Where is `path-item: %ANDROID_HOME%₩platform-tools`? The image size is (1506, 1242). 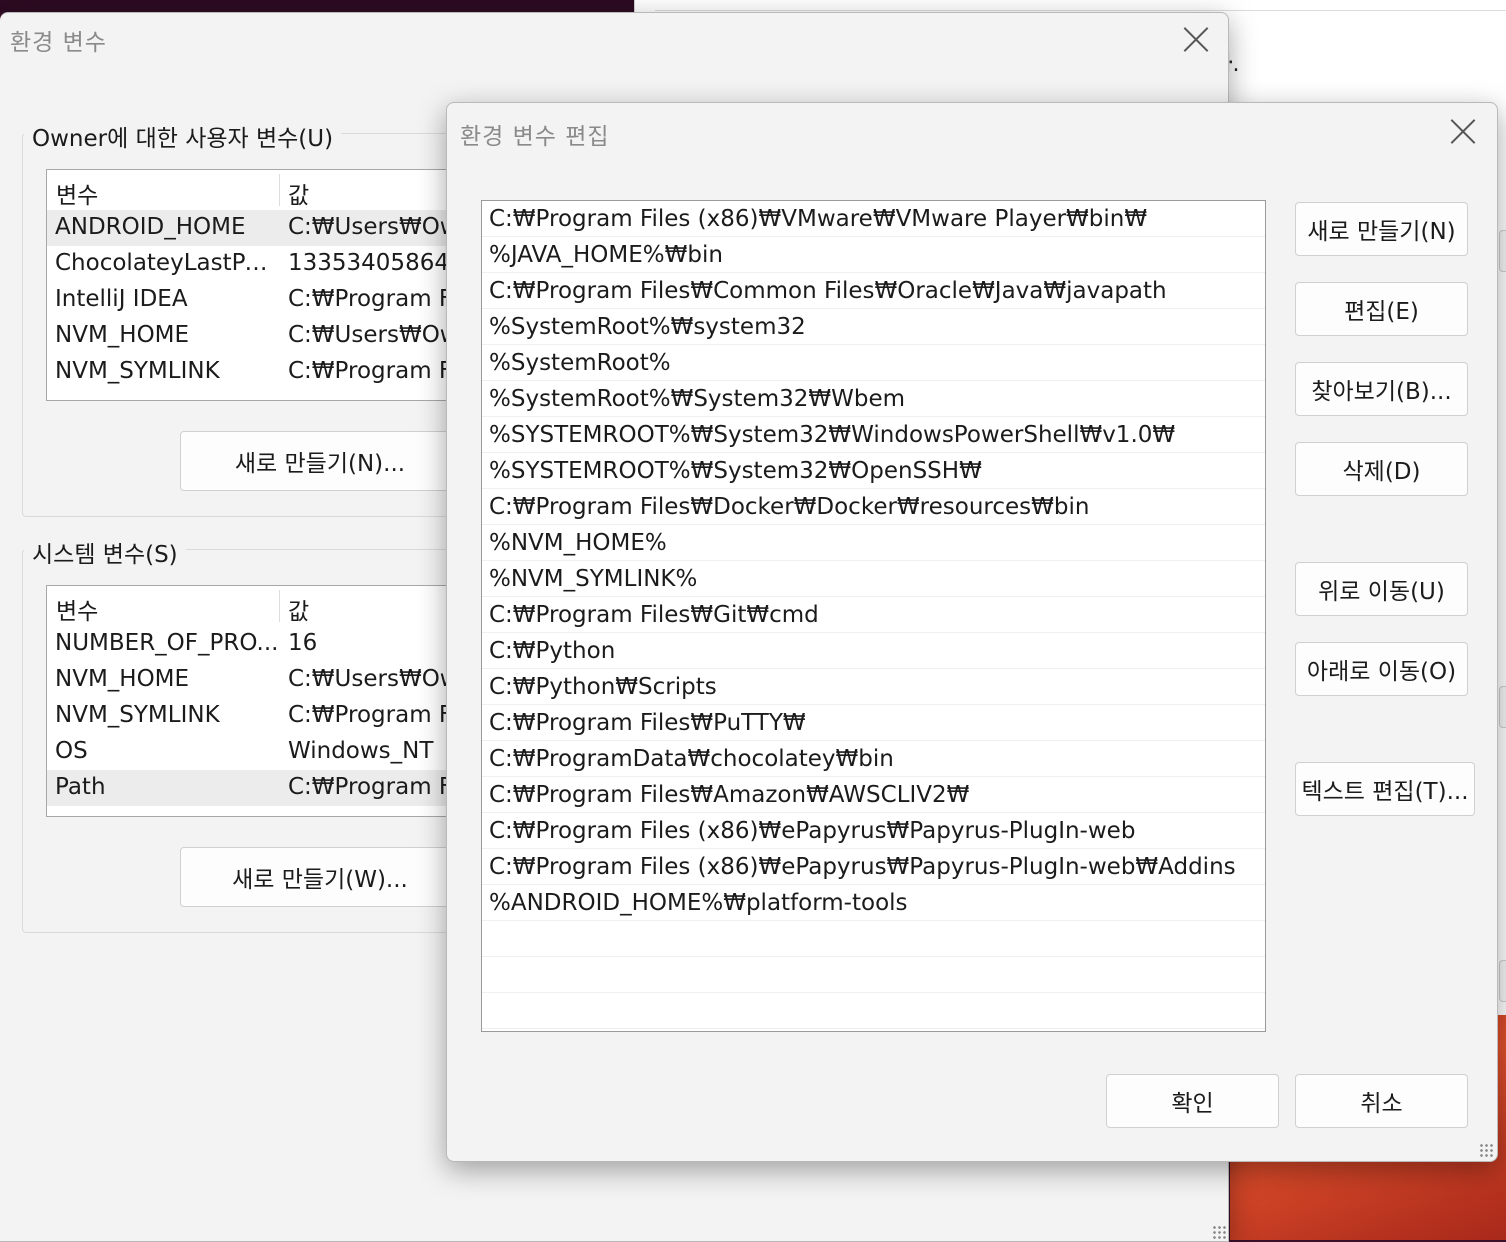
path-item: %ANDROID_HOME%₩platform-tools is located at coordinates (873, 903).